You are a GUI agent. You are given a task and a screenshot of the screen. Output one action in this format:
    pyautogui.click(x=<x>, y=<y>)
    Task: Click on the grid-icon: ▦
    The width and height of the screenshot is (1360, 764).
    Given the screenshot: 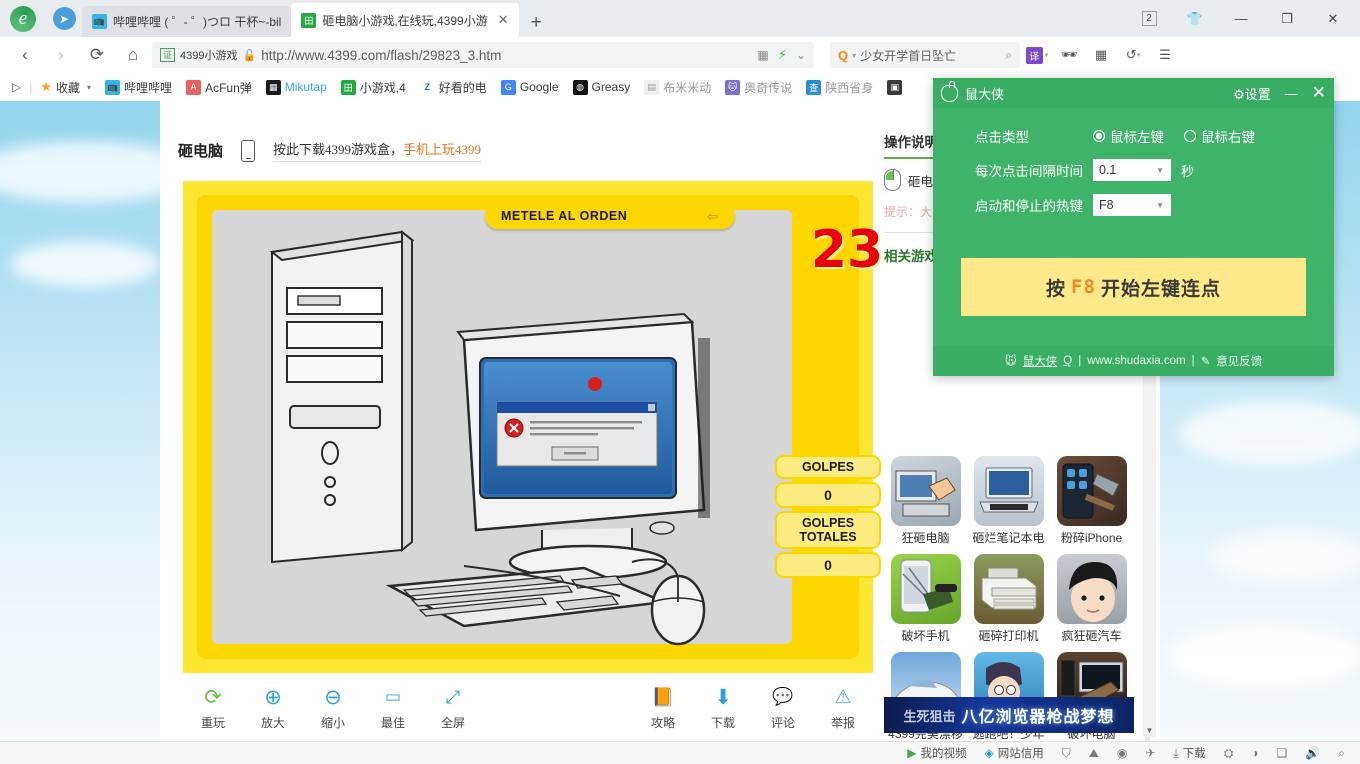 What is the action you would take?
    pyautogui.click(x=762, y=55)
    